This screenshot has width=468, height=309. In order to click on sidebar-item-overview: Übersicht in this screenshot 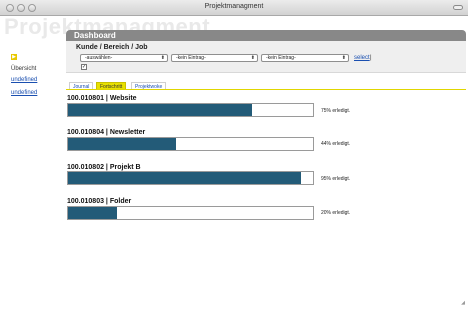, I will do `click(23, 69)`.